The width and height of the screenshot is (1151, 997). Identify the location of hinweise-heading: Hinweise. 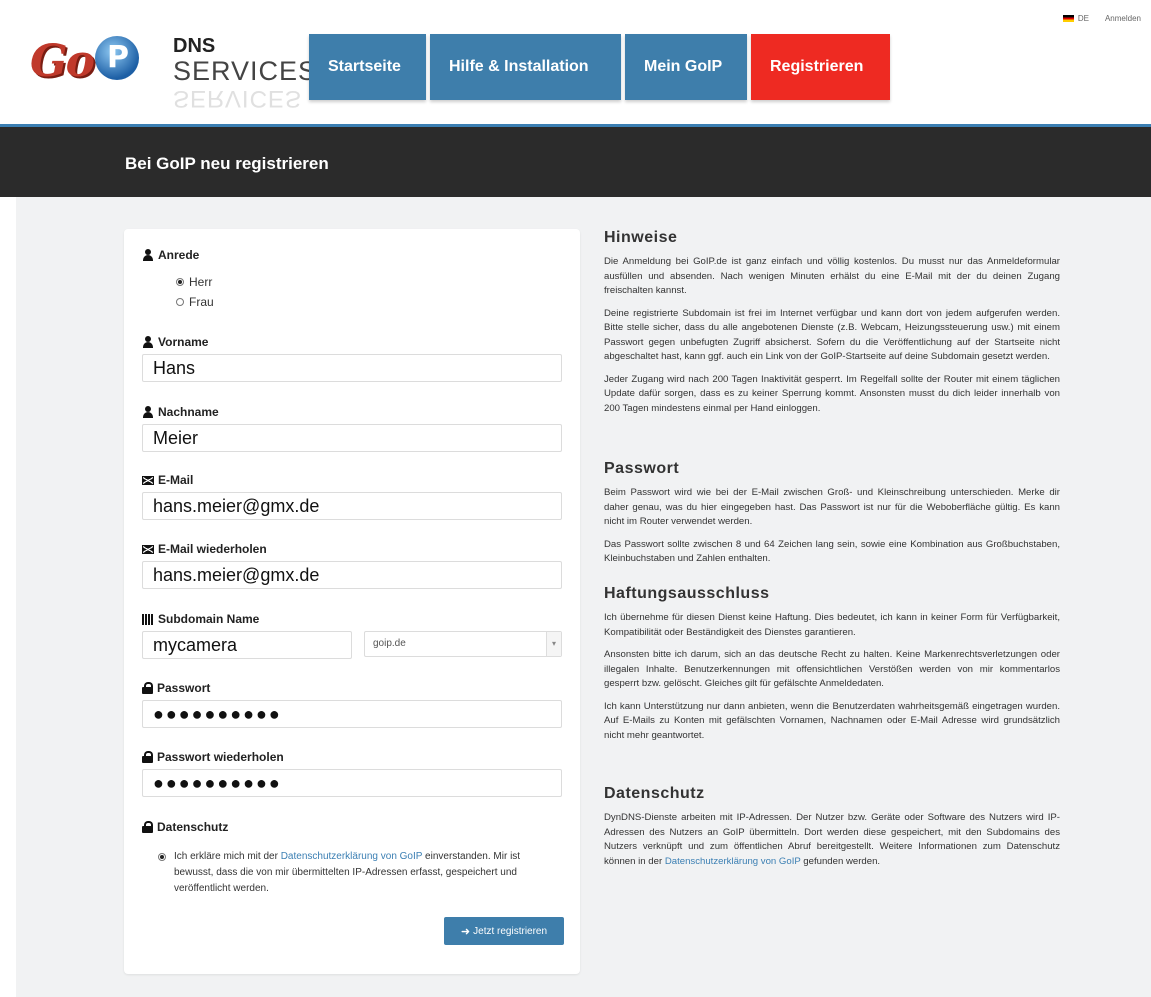
(641, 237).